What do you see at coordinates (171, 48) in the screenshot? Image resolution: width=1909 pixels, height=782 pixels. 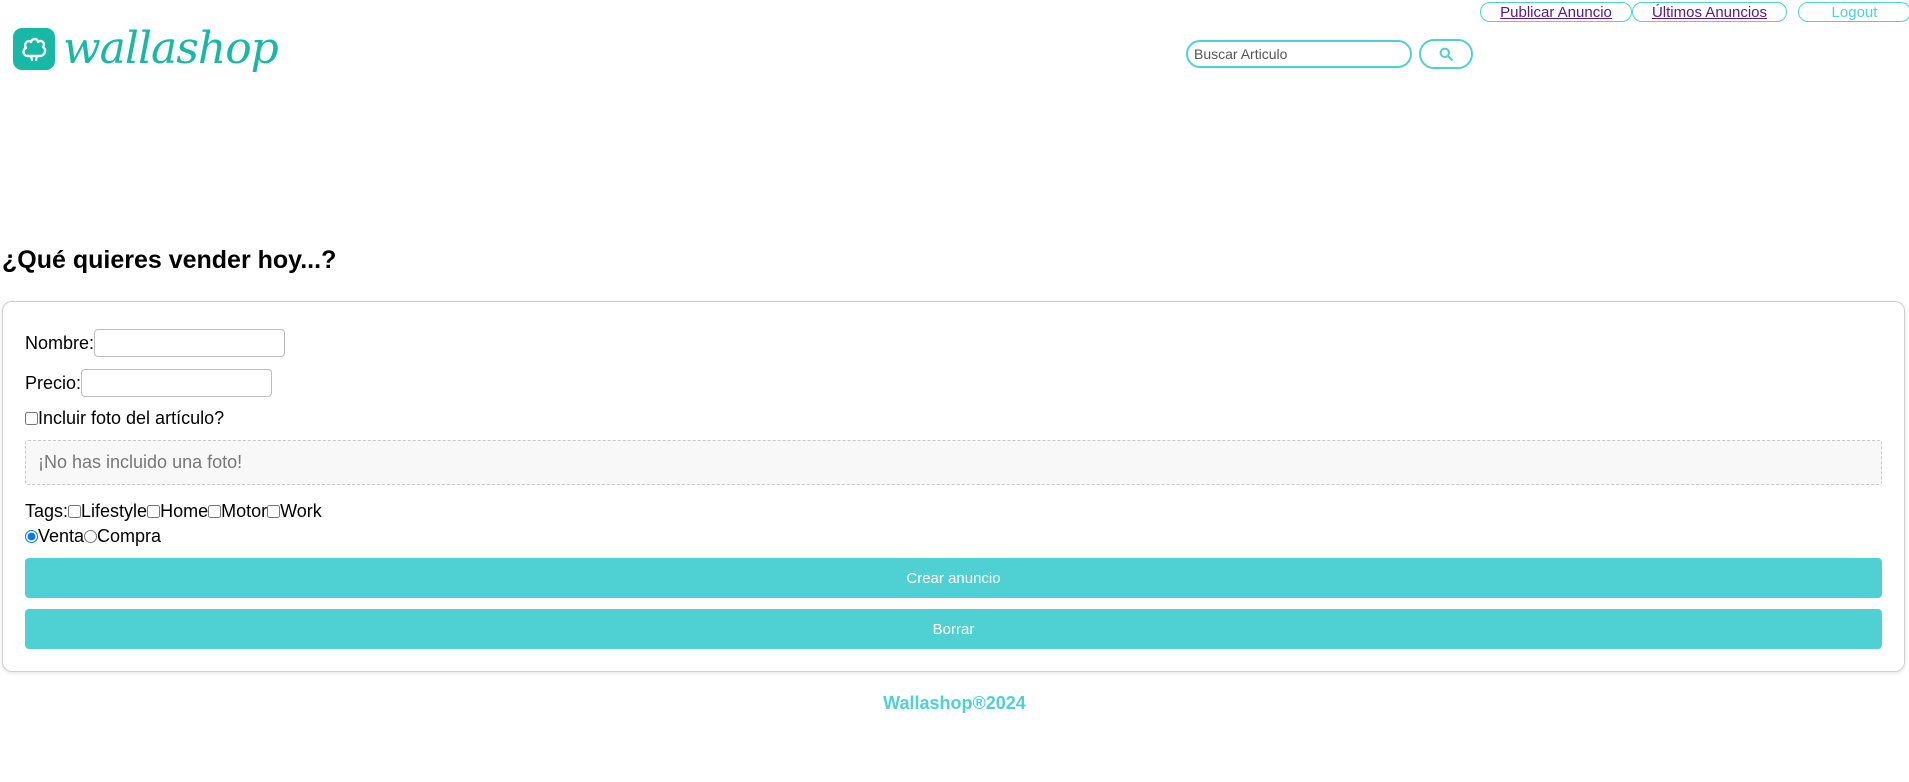 I see `brand-name: wallashop` at bounding box center [171, 48].